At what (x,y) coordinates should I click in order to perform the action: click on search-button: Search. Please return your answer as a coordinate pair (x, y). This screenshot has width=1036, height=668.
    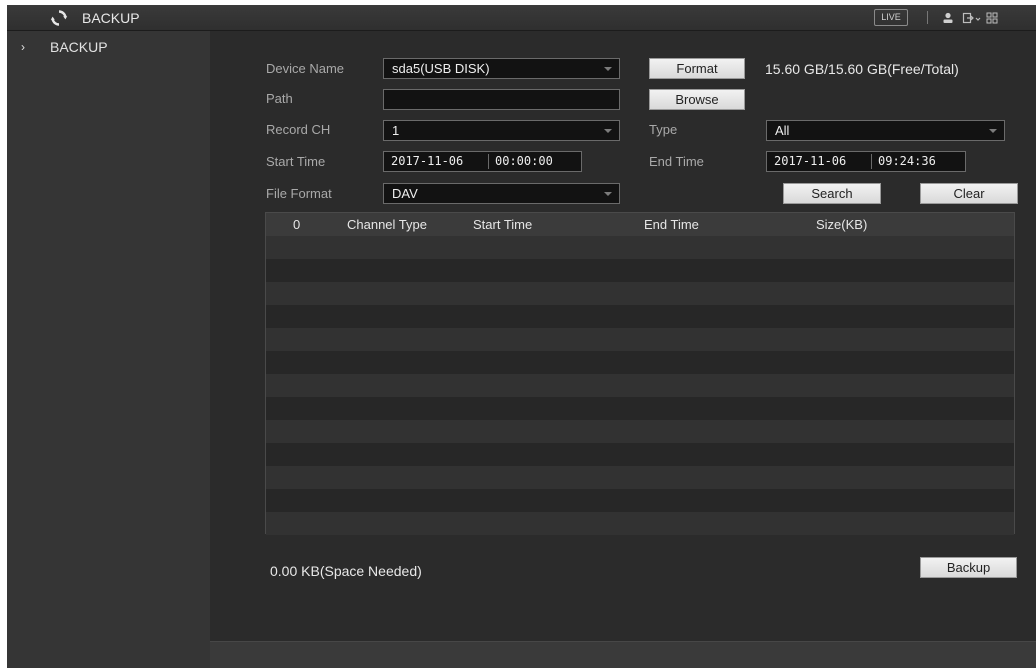
    Looking at the image, I should click on (832, 193).